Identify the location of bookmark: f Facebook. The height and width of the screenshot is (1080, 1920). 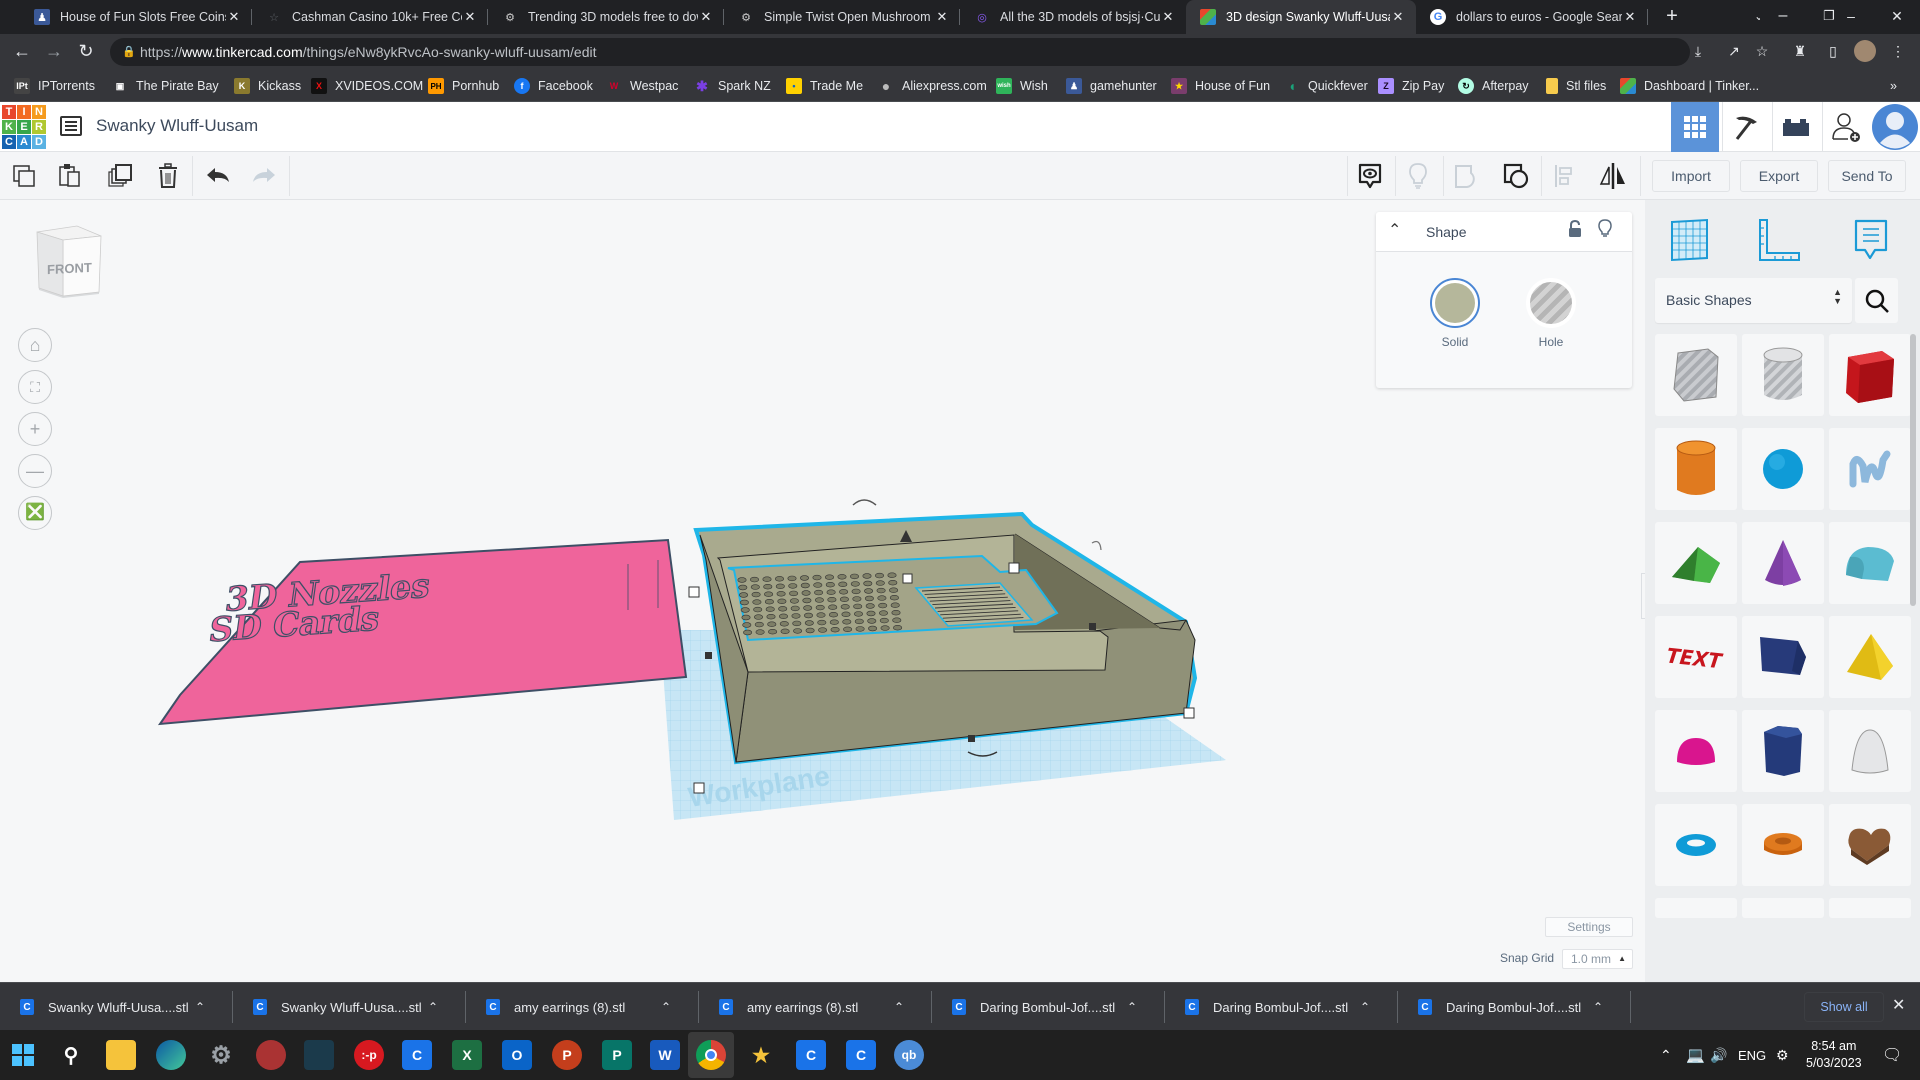
(553, 86).